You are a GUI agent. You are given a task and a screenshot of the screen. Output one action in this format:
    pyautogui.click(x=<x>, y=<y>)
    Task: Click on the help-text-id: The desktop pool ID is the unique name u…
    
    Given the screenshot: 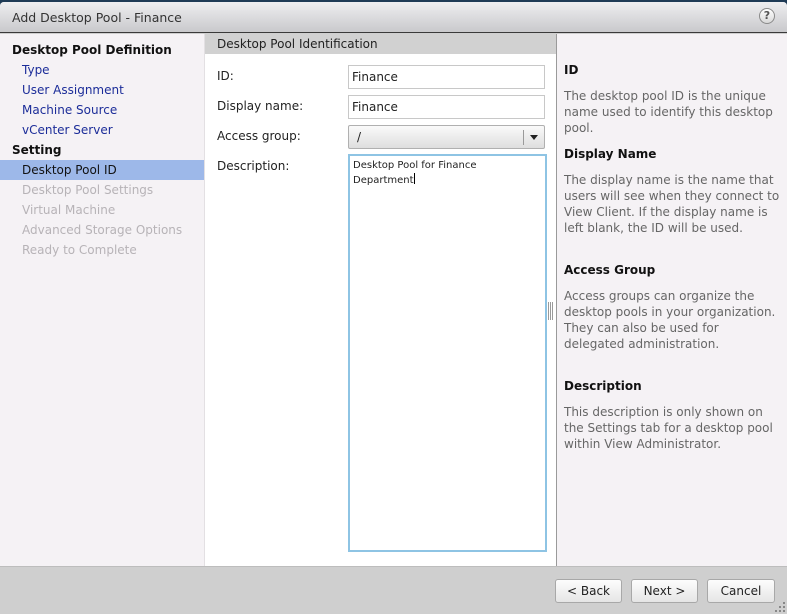 What is the action you would take?
    pyautogui.click(x=668, y=112)
    